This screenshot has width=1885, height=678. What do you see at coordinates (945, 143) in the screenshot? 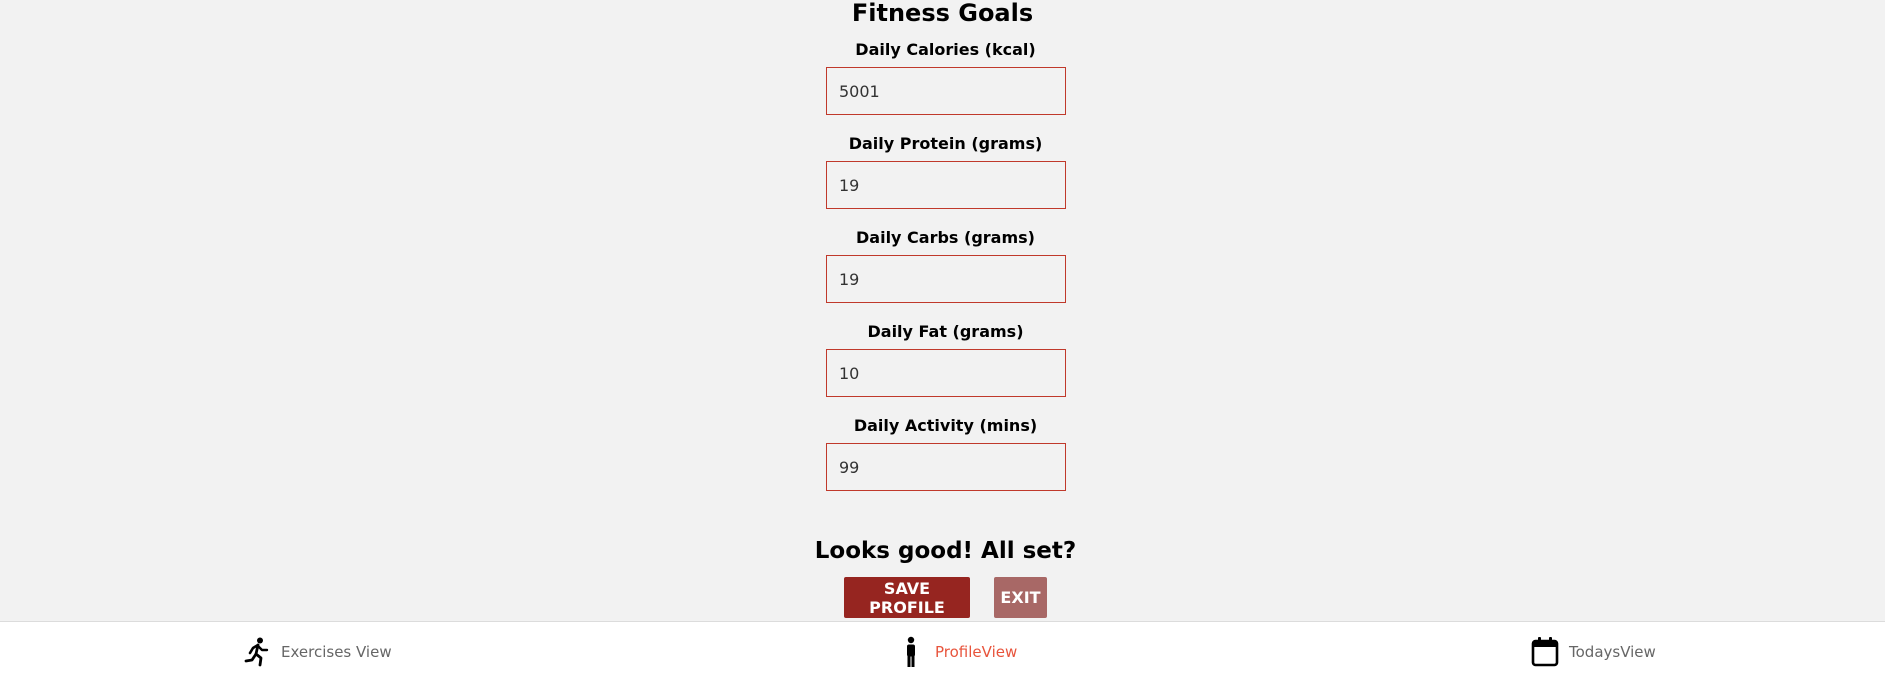
I see `protein-label: Daily Protein (grams)` at bounding box center [945, 143].